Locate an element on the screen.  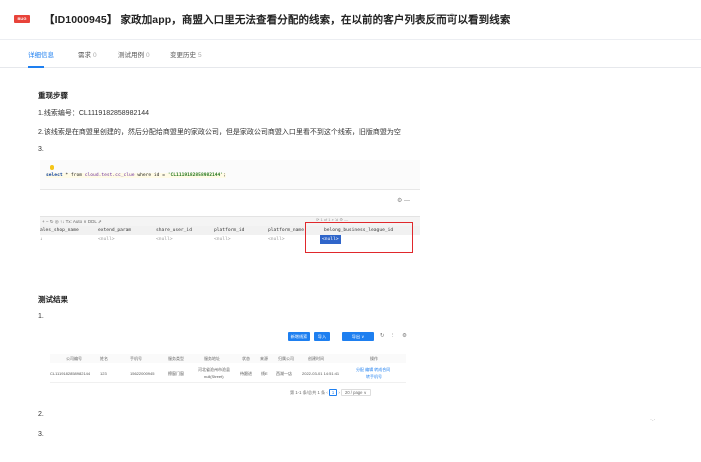
section-heading-result: 测试结果 is located at coordinates (53, 299).